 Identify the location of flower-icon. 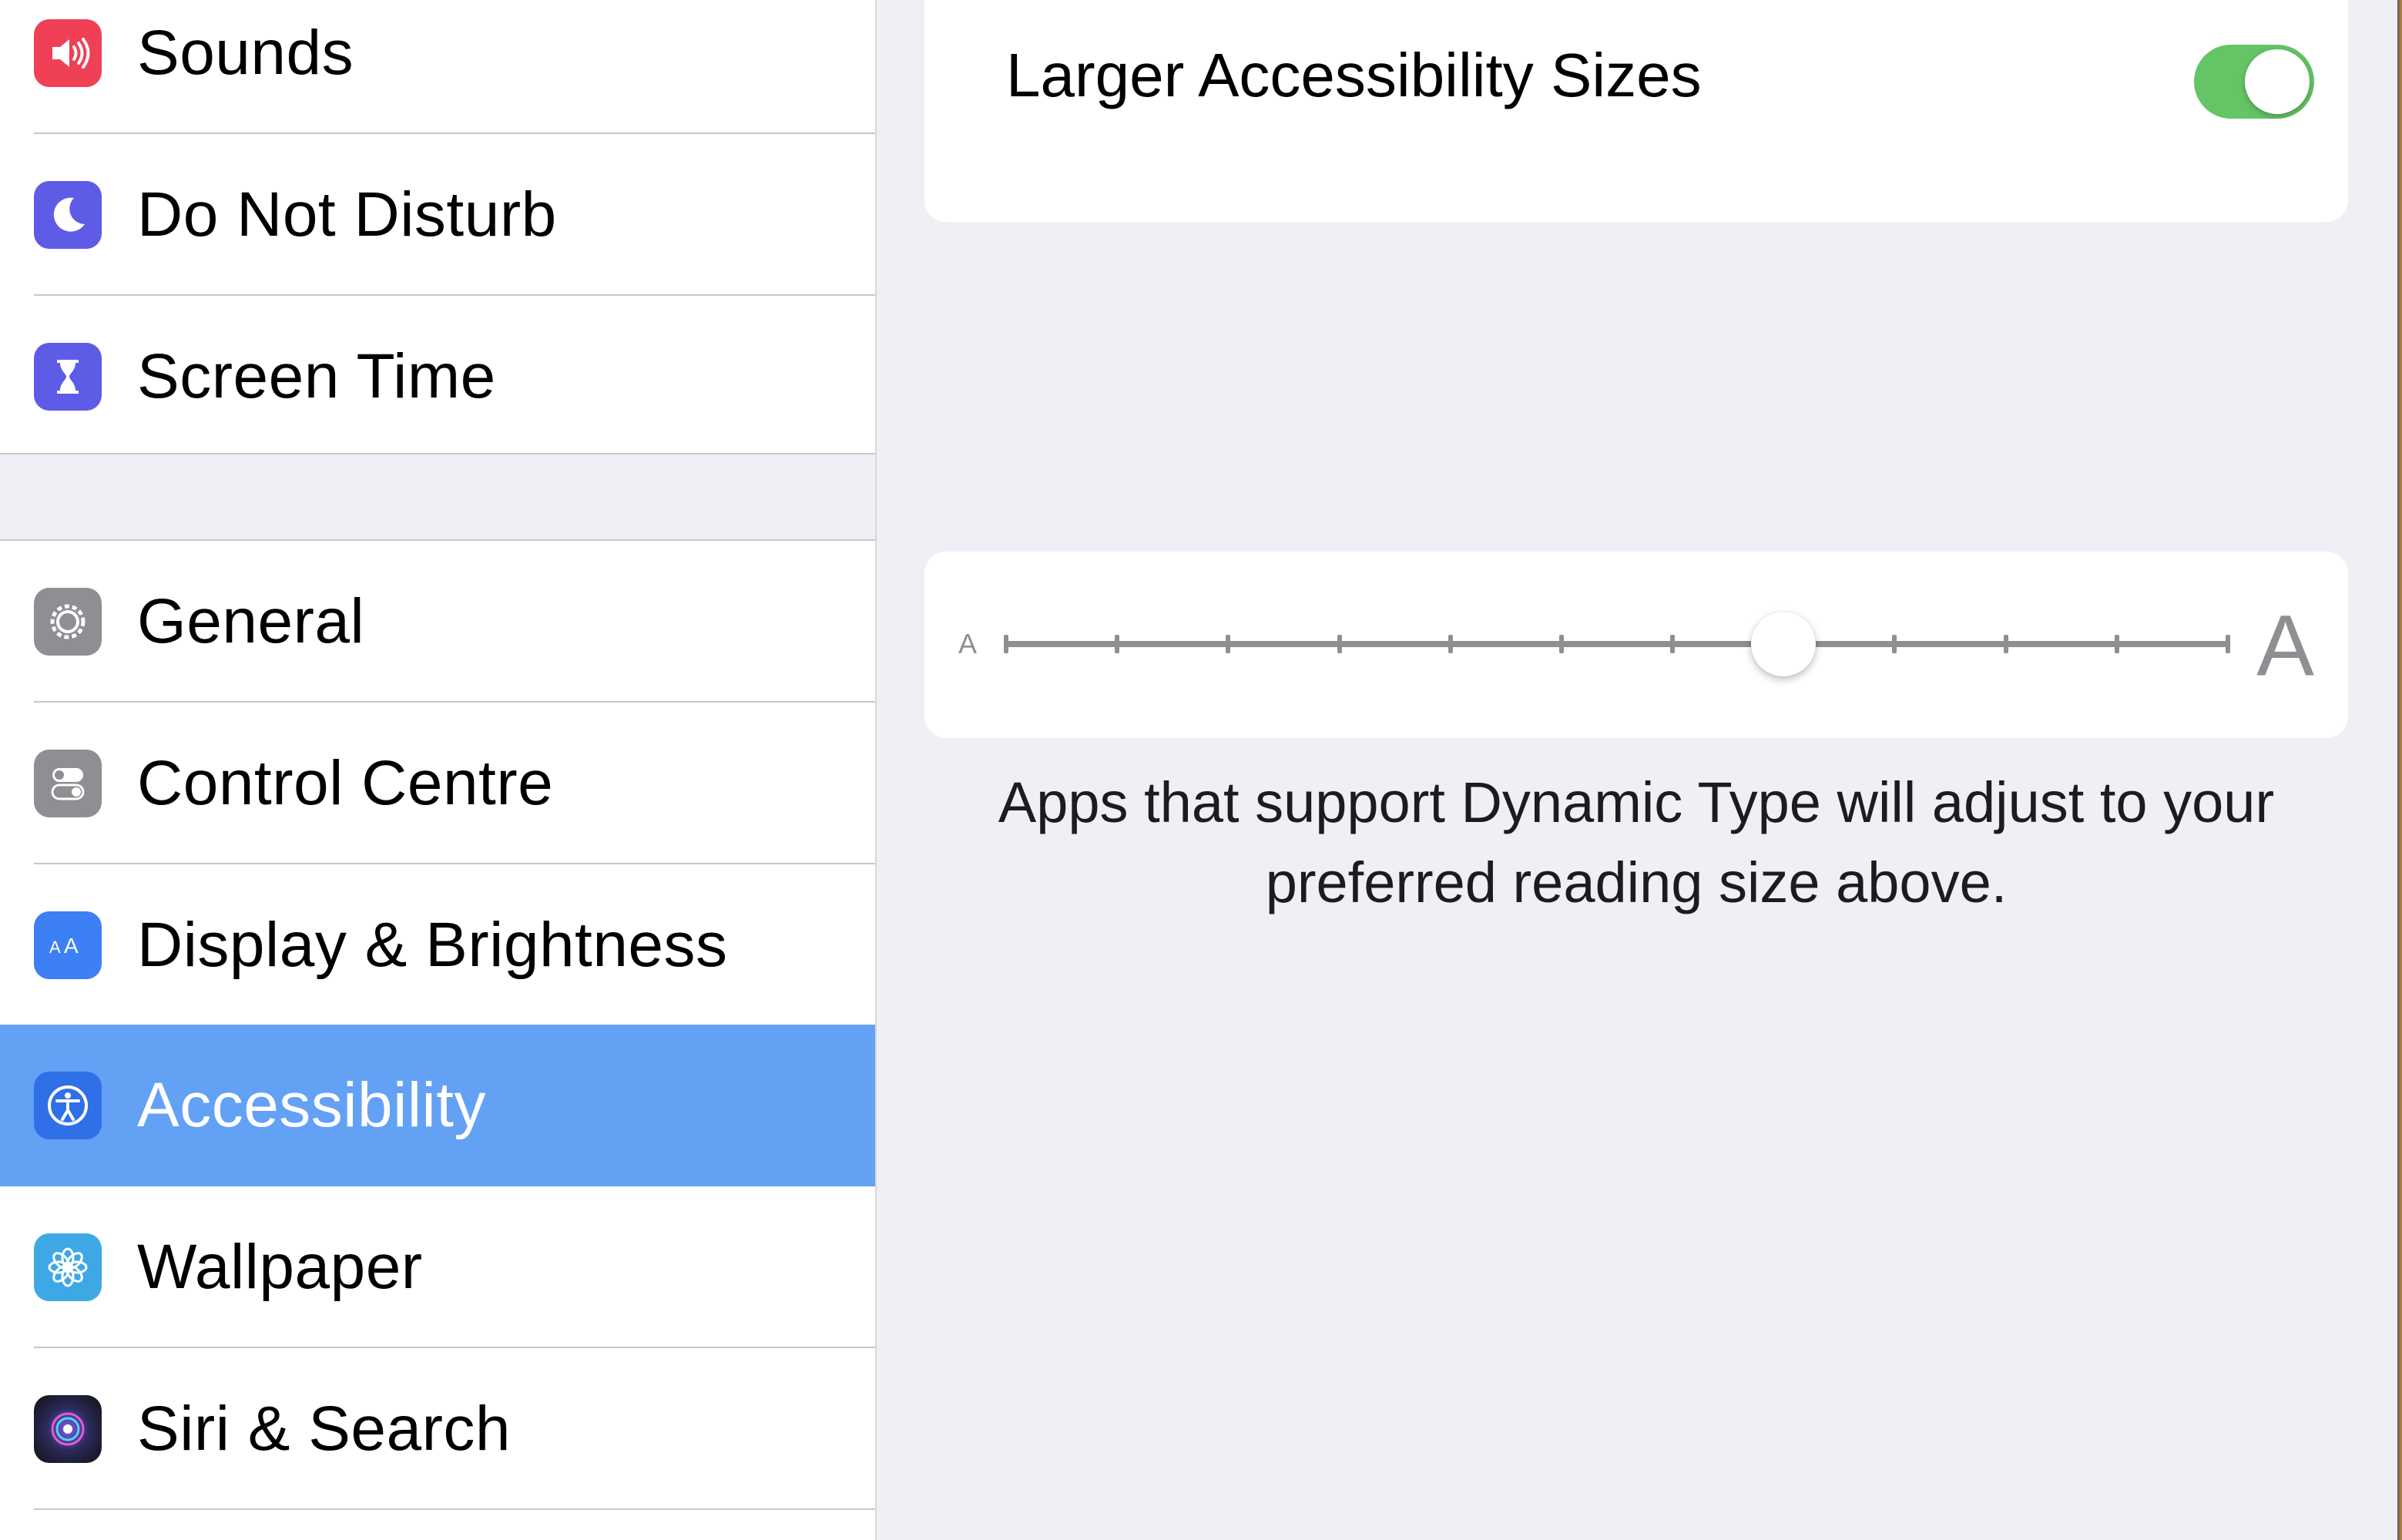
(68, 1267).